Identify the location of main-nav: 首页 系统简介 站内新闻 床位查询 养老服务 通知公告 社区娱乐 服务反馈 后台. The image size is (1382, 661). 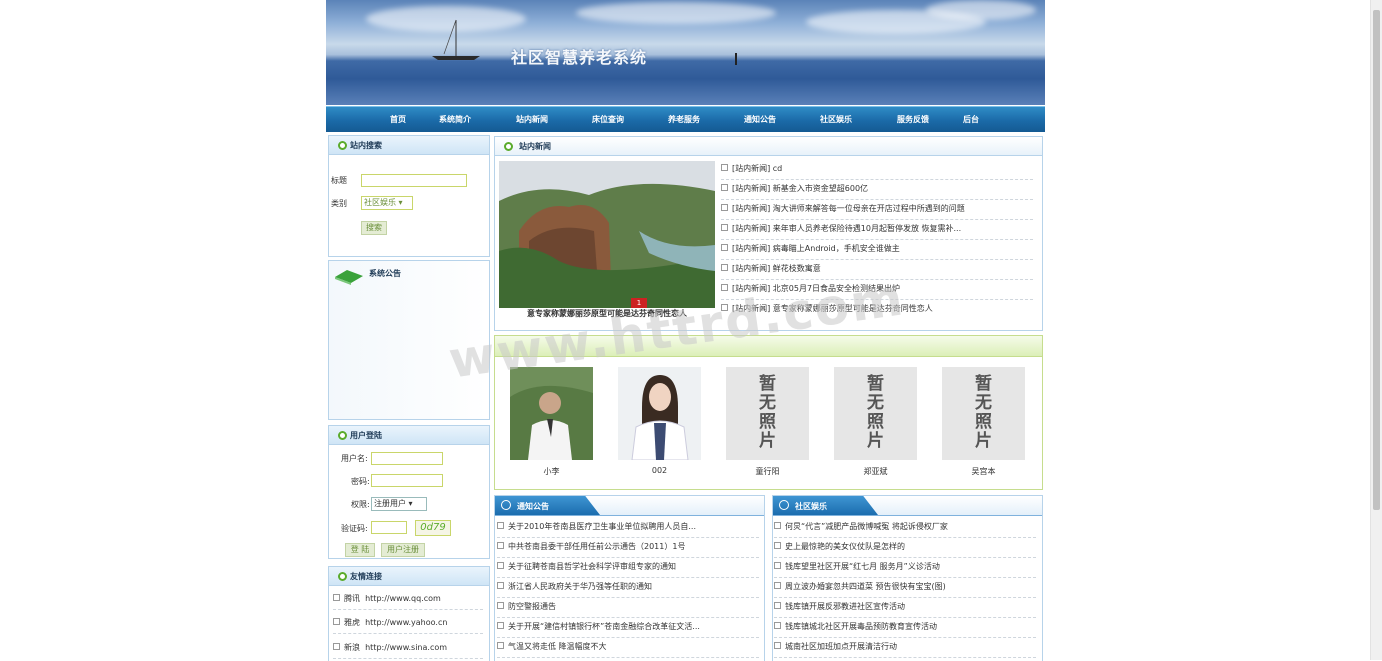
(685, 119).